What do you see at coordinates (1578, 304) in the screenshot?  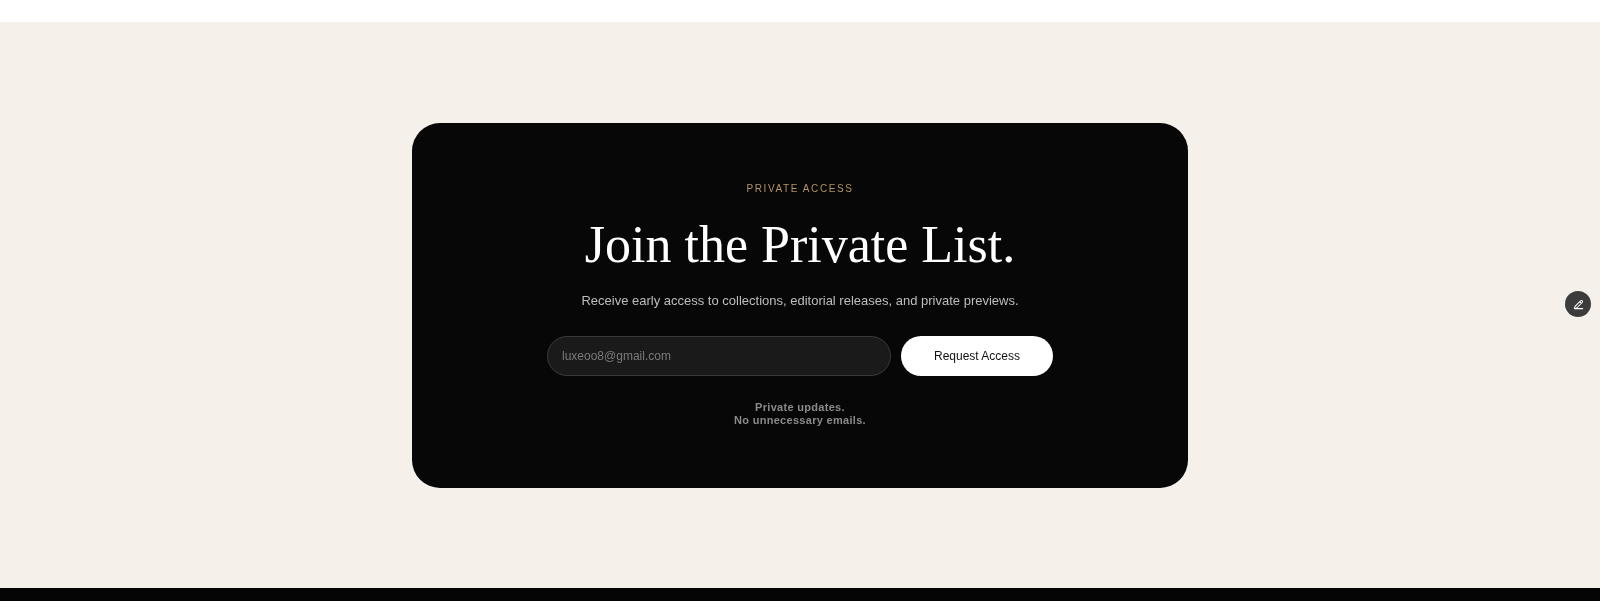 I see `pen-icon` at bounding box center [1578, 304].